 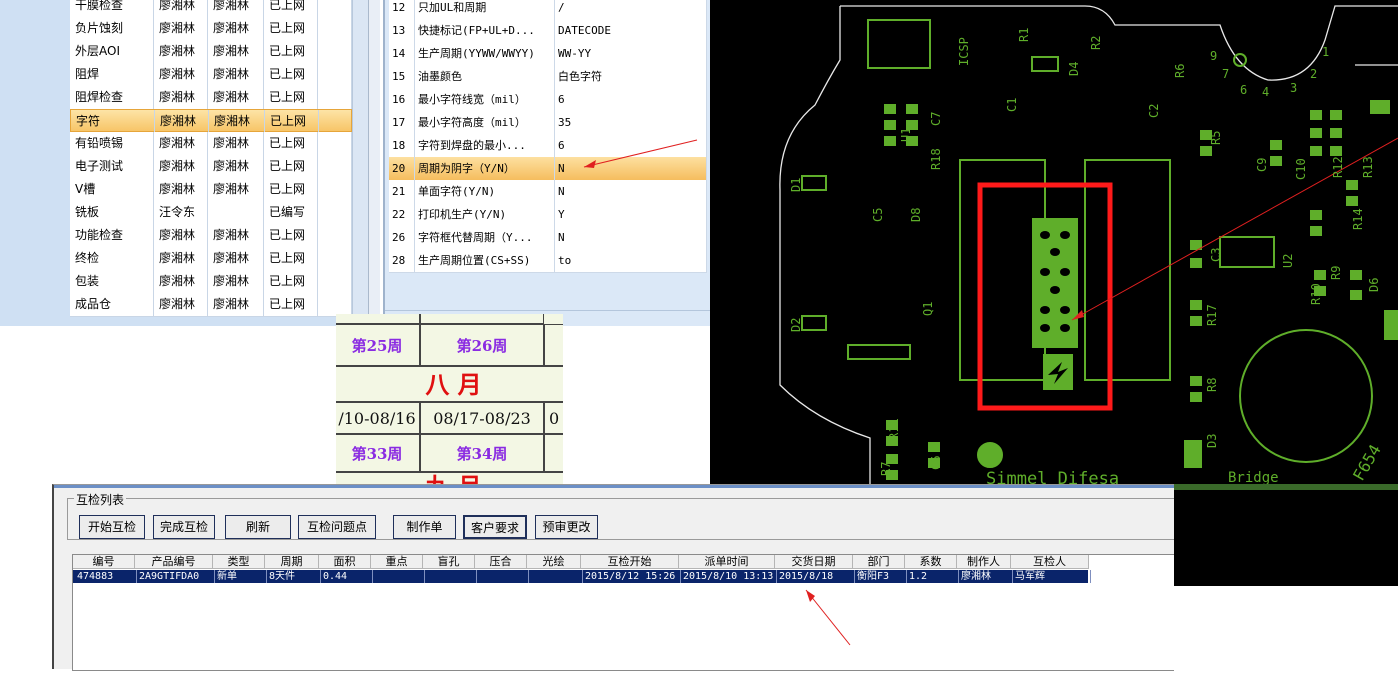 I want to click on annotation-layer, so click(x=717, y=392).